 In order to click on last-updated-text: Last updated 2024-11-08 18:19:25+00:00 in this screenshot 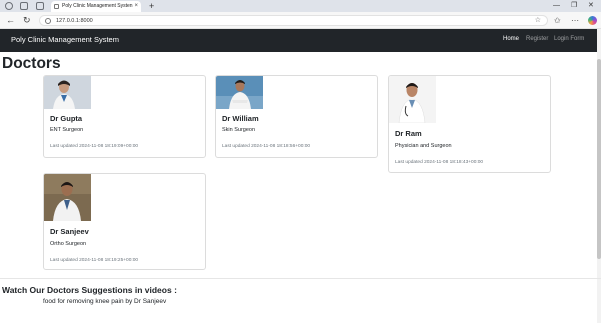, I will do `click(94, 260)`.